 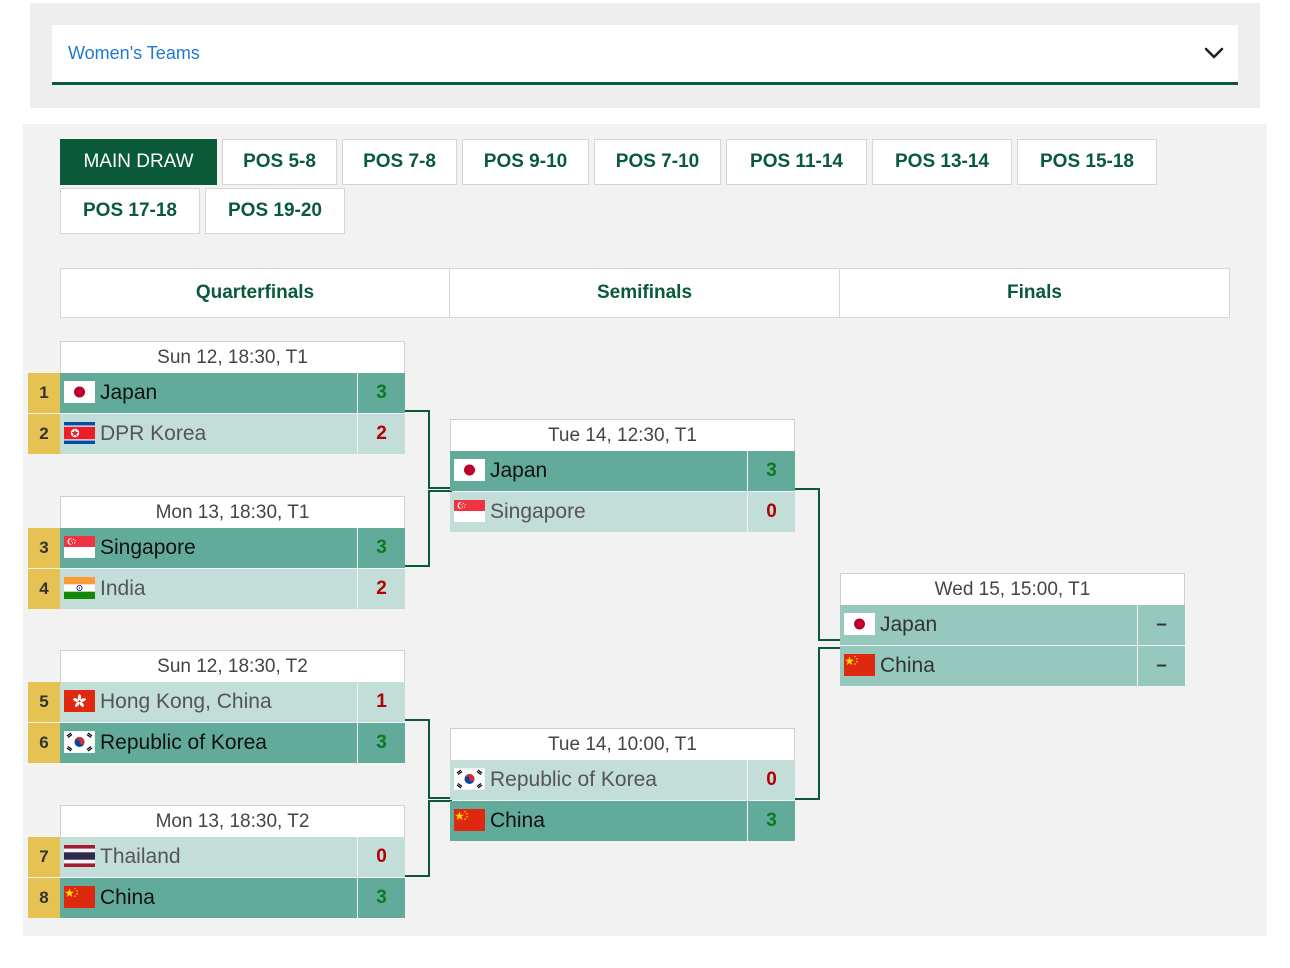 I want to click on seed-badge: 7, so click(x=44, y=857).